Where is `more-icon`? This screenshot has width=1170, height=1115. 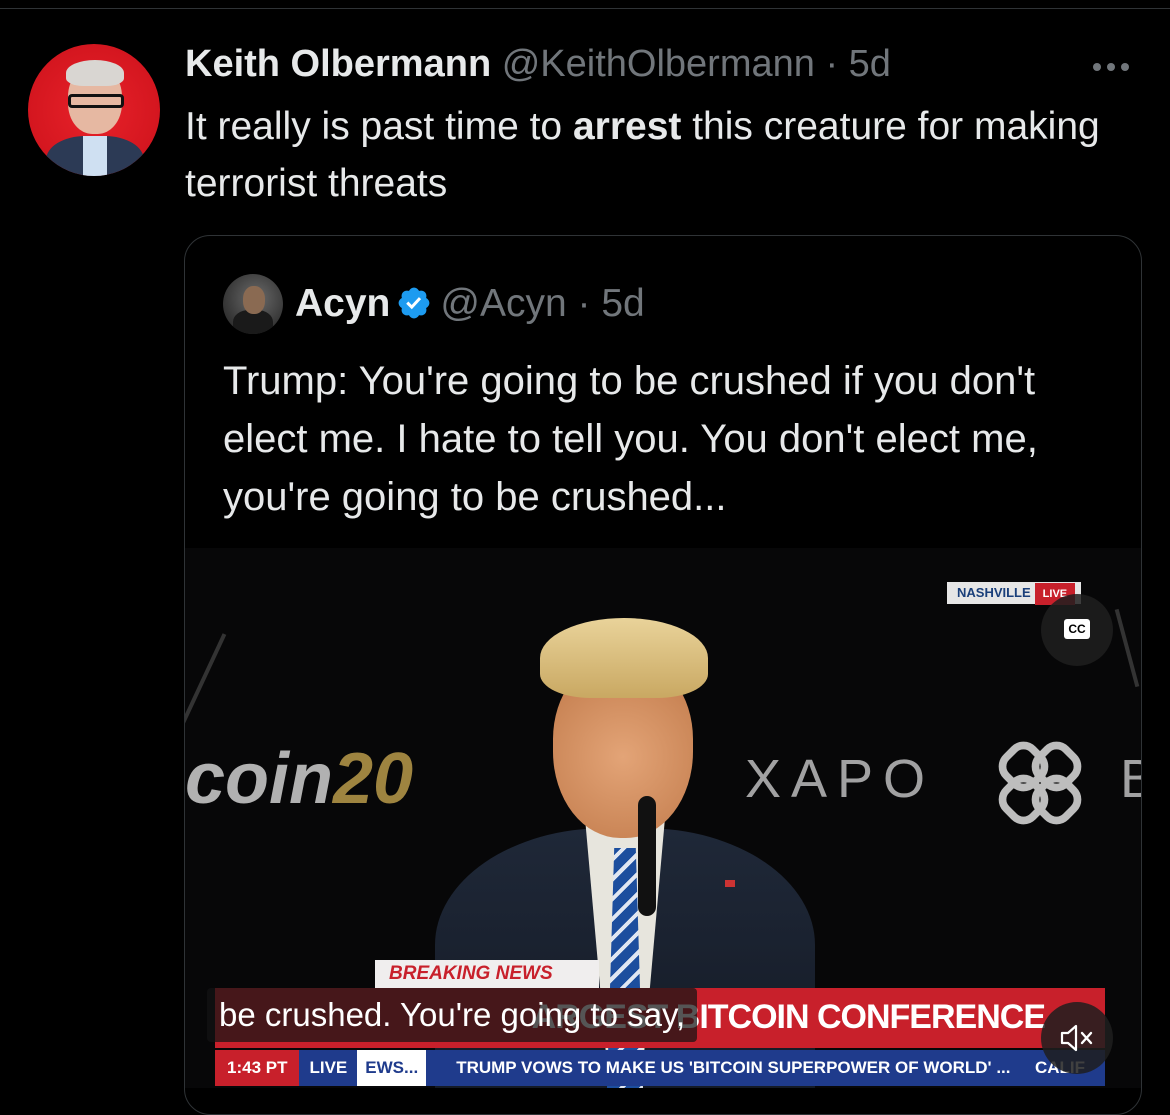 more-icon is located at coordinates (1116, 64).